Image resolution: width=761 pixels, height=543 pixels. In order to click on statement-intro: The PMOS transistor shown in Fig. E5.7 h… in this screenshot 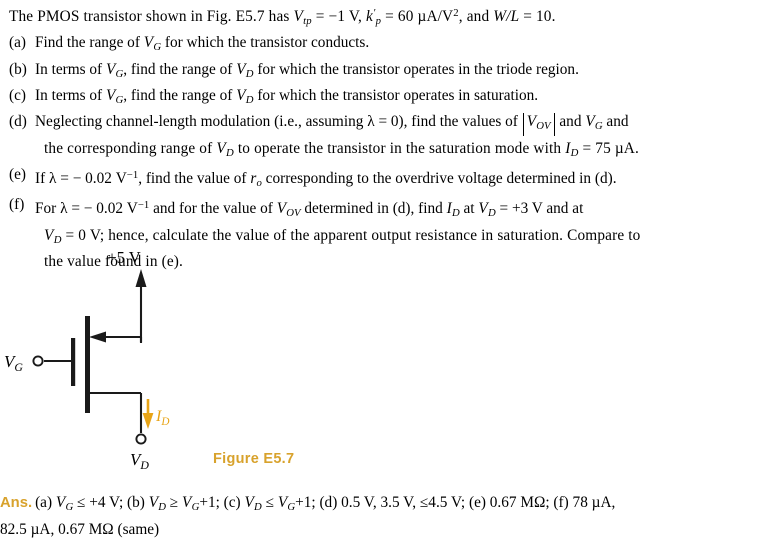, I will do `click(380, 17)`.